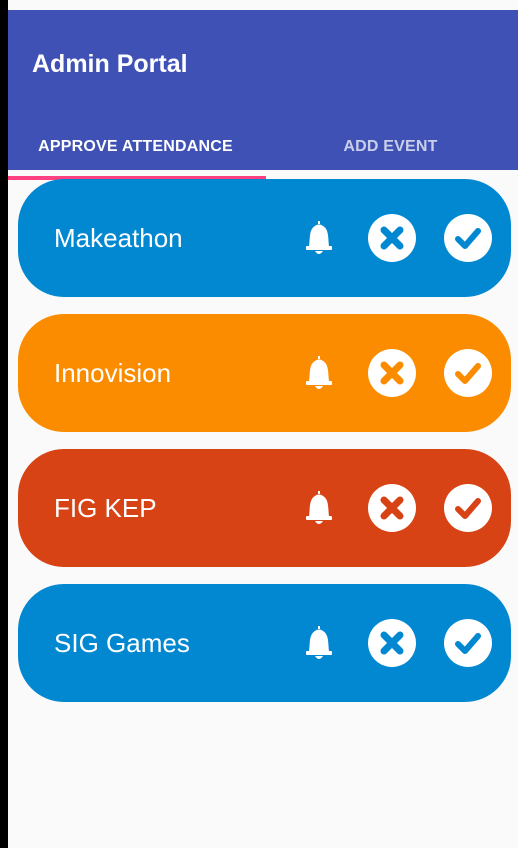 This screenshot has height=848, width=518. I want to click on page-title: Admin Portal, so click(110, 64).